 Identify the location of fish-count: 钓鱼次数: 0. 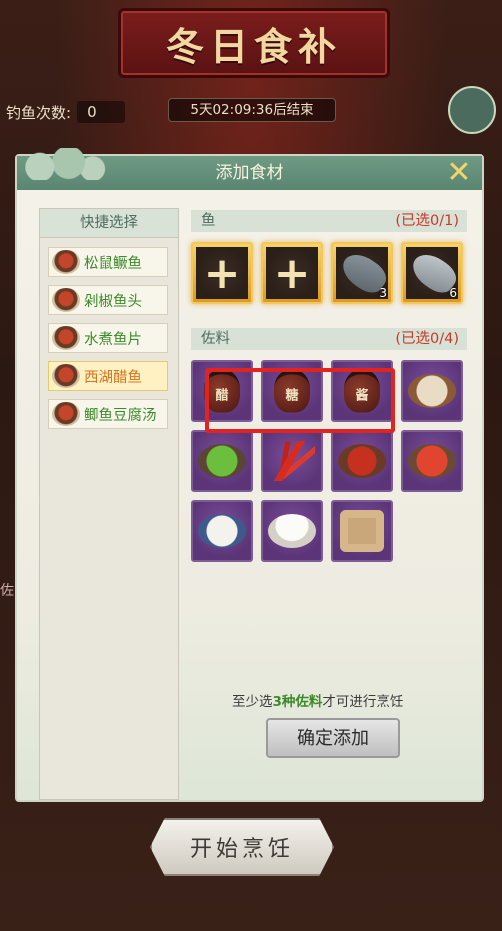
(65, 112).